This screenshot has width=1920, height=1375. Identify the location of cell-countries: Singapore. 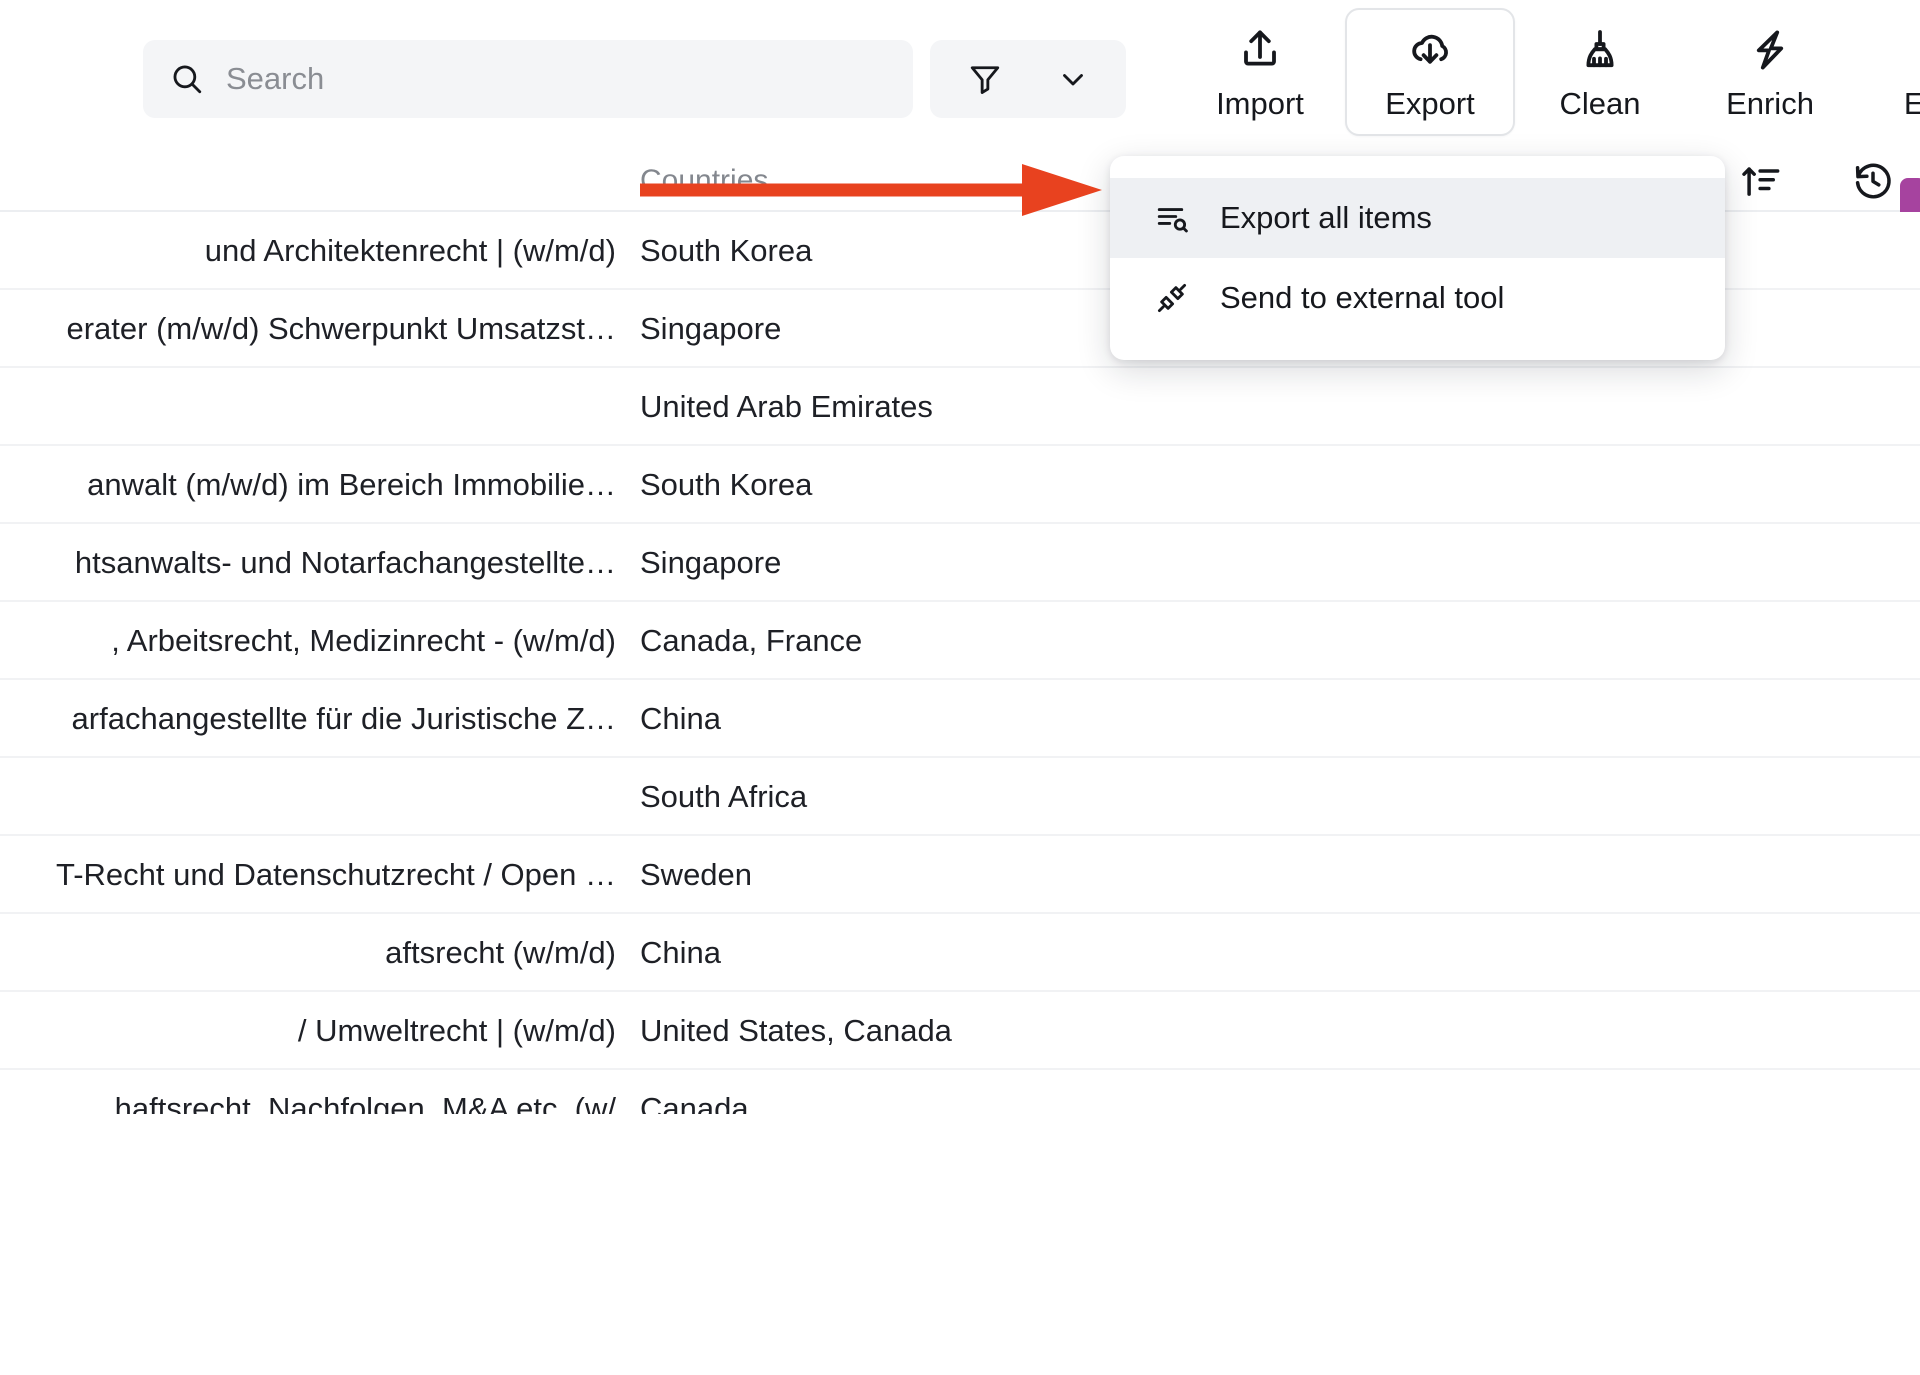
(711, 562).